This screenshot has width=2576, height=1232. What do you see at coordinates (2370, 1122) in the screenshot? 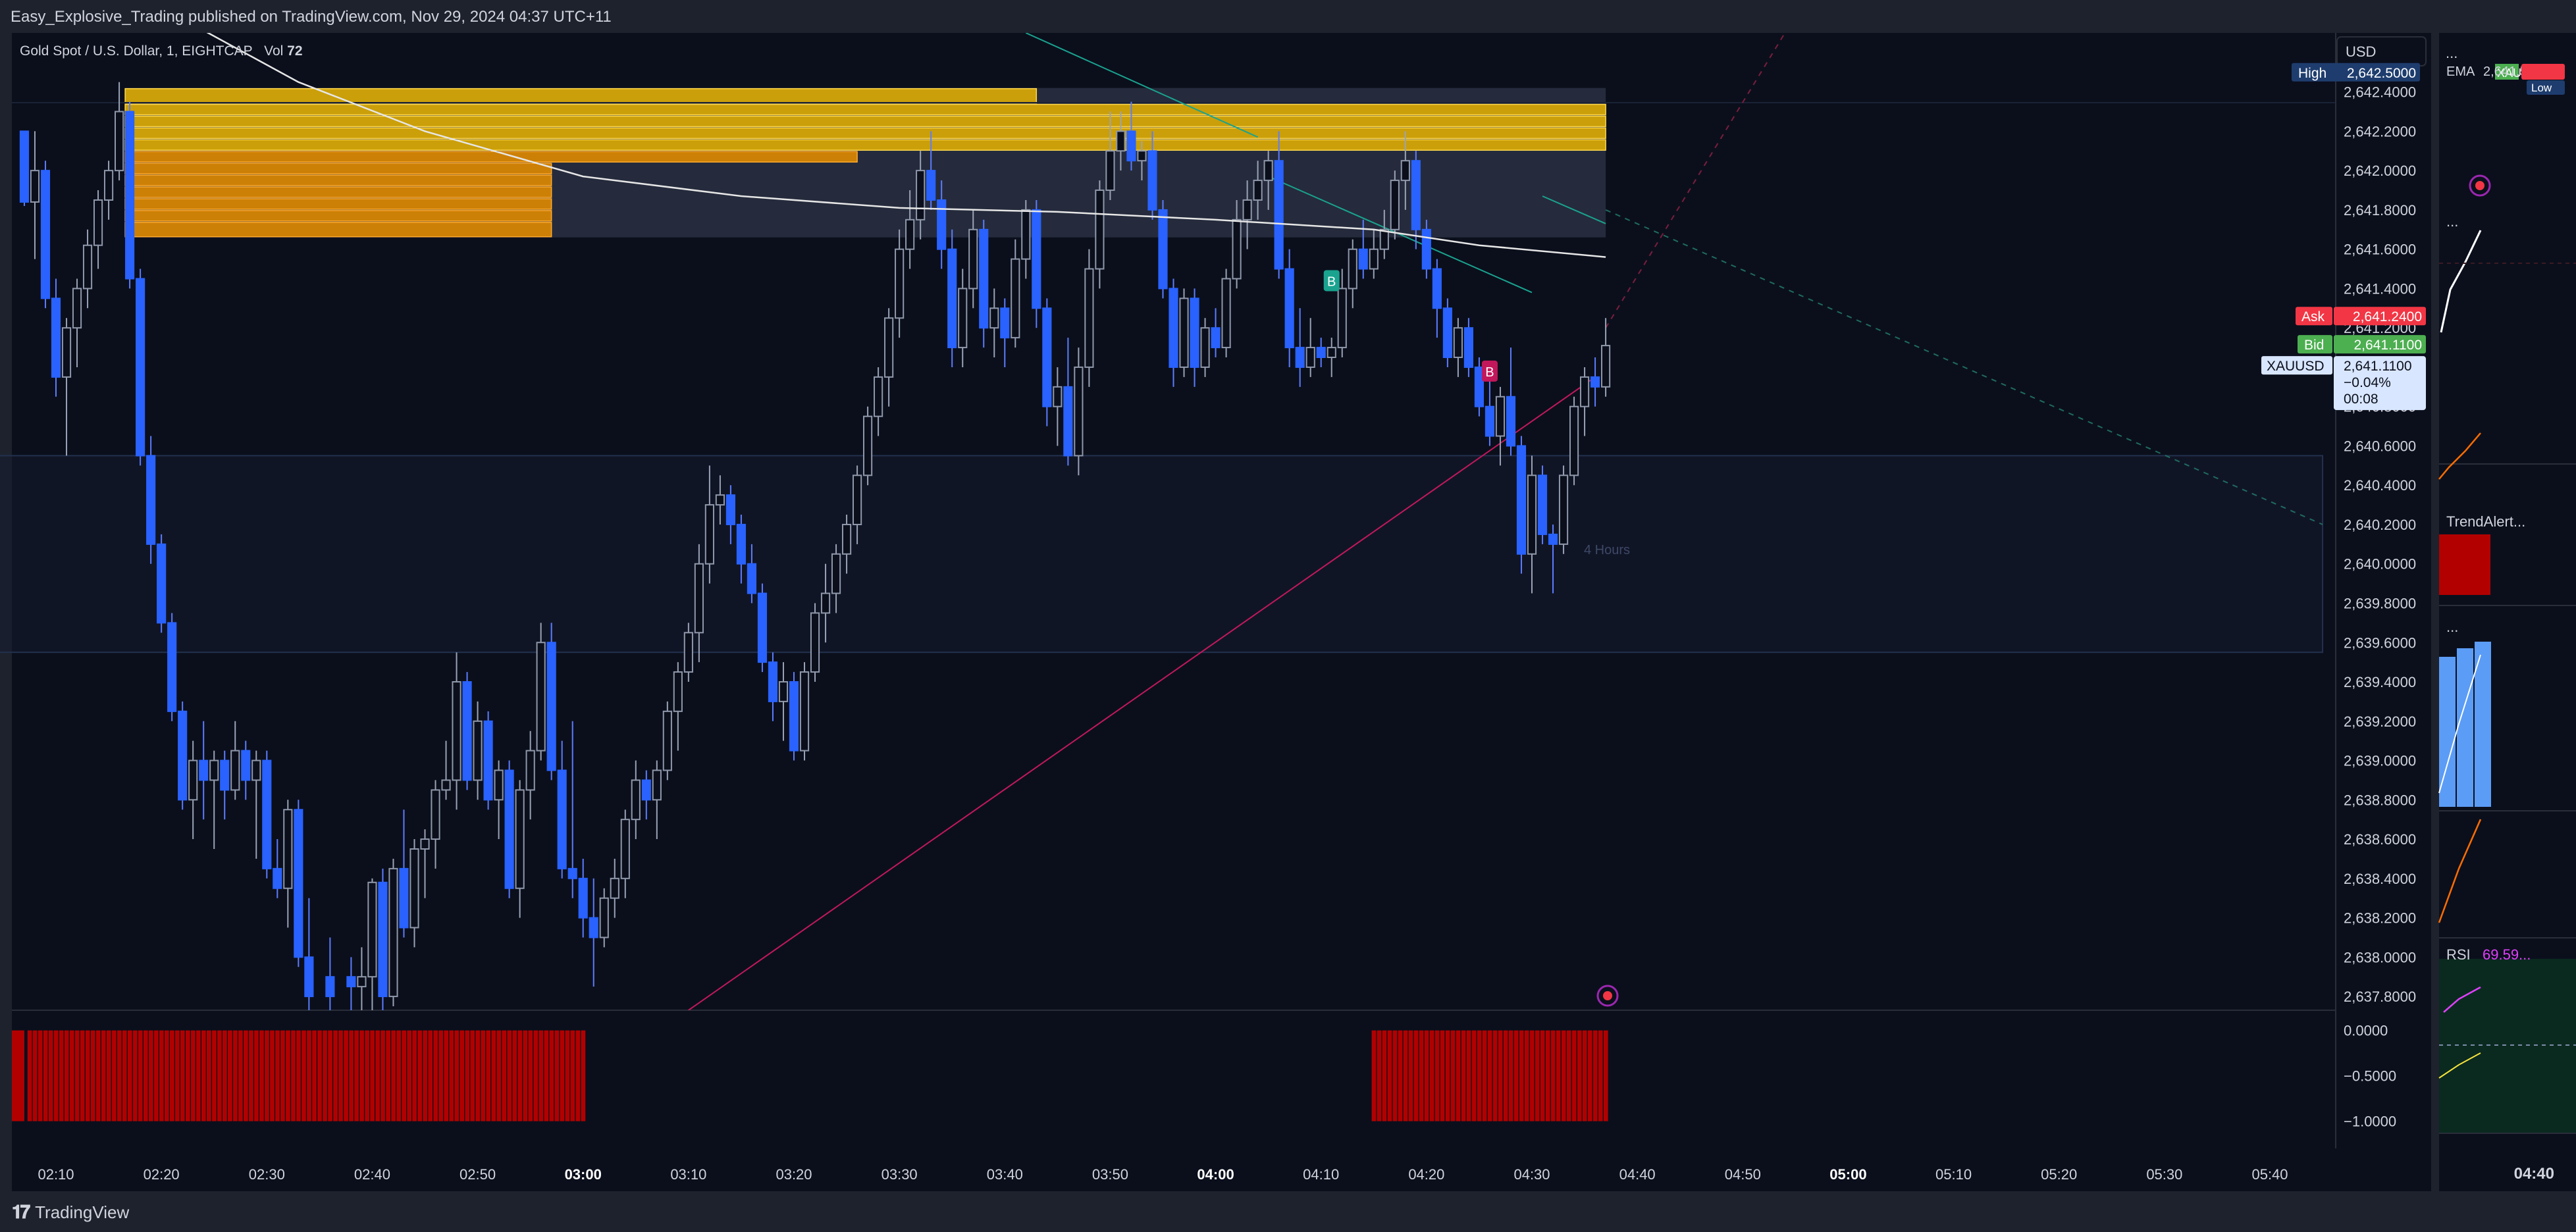
I see `oscillator-tick: −1.0000` at bounding box center [2370, 1122].